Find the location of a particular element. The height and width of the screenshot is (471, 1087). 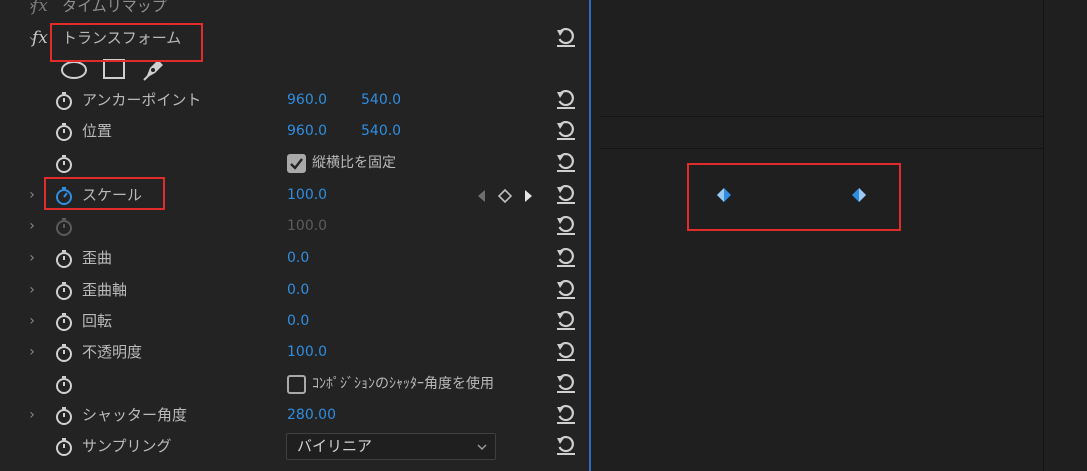

comp-shutter-checkbox is located at coordinates (296, 384).